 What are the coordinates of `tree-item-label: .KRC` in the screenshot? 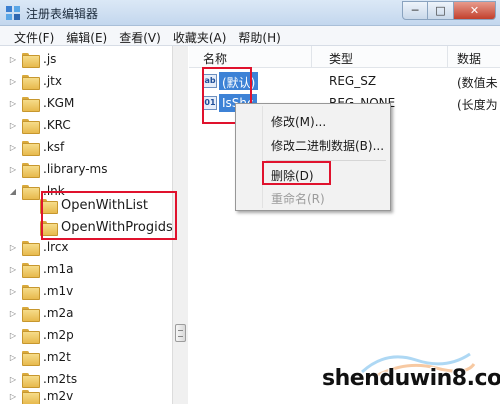 It's located at (57, 125).